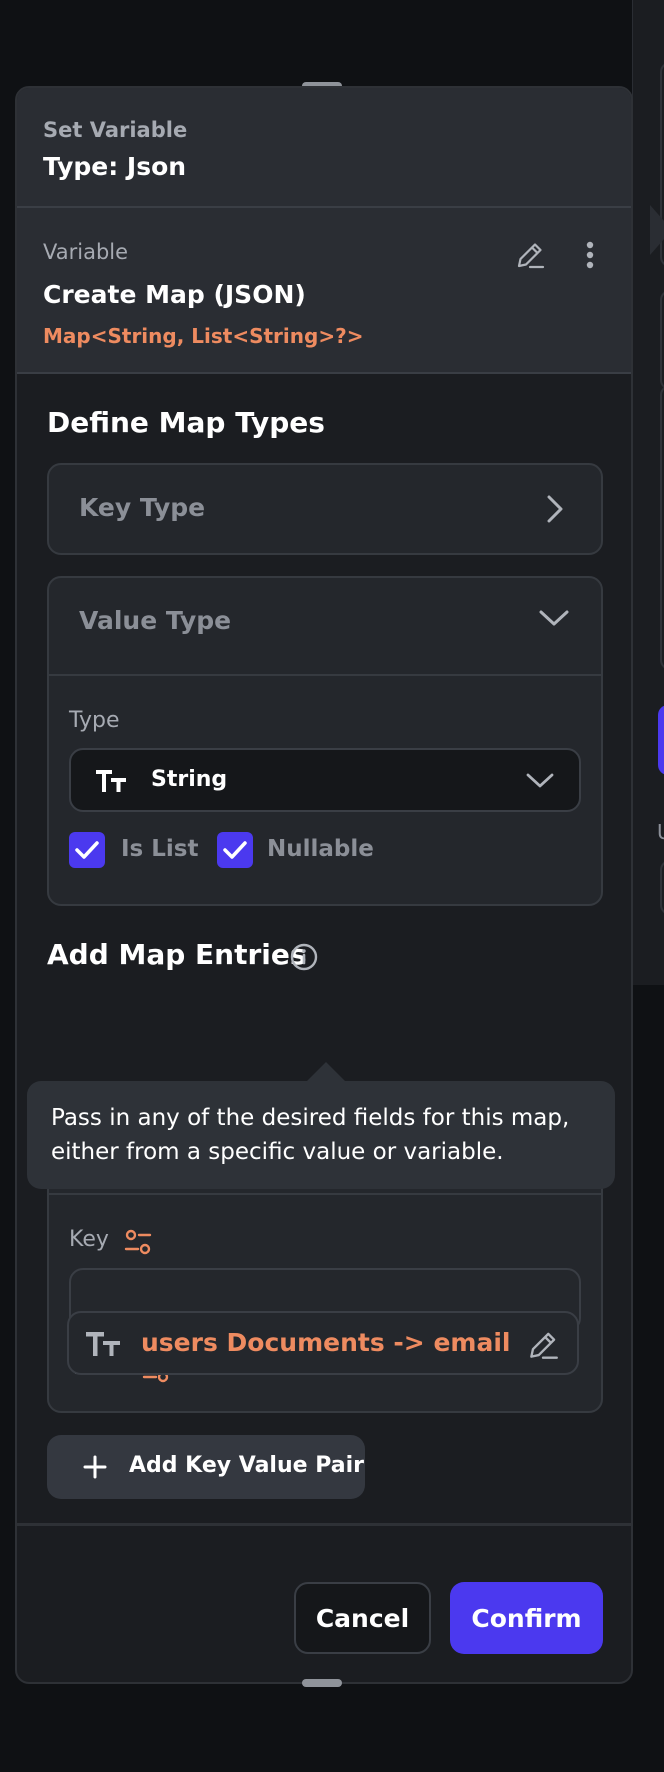  What do you see at coordinates (555, 511) in the screenshot?
I see `chevron-right-icon` at bounding box center [555, 511].